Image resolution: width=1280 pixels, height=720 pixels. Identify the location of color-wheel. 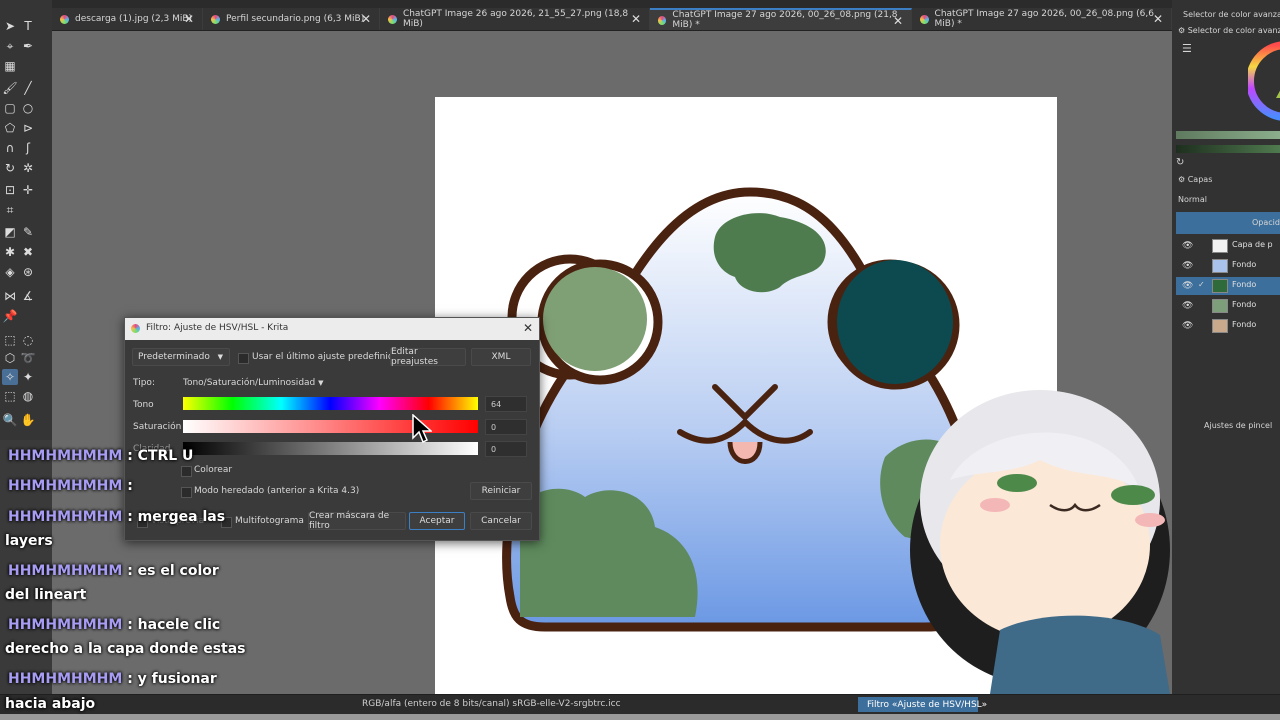
(1264, 81).